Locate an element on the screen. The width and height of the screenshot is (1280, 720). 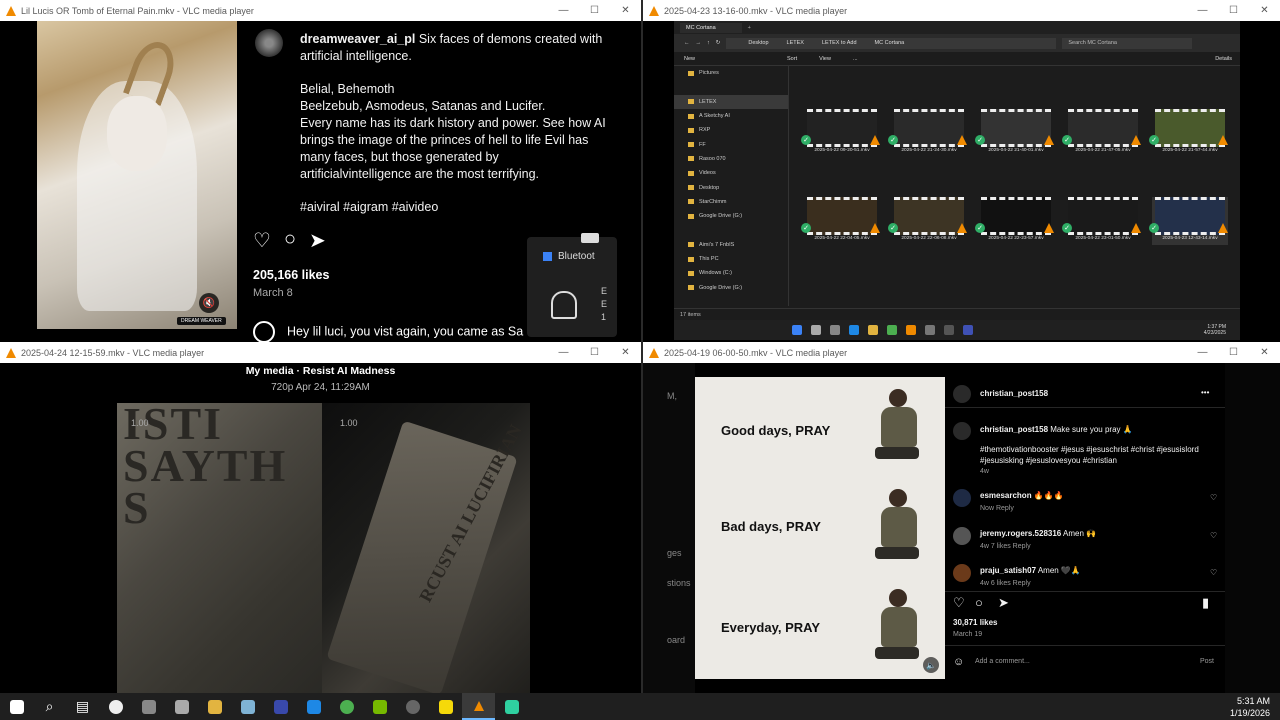
crumb-letex: LETEX is located at coordinates (795, 43).